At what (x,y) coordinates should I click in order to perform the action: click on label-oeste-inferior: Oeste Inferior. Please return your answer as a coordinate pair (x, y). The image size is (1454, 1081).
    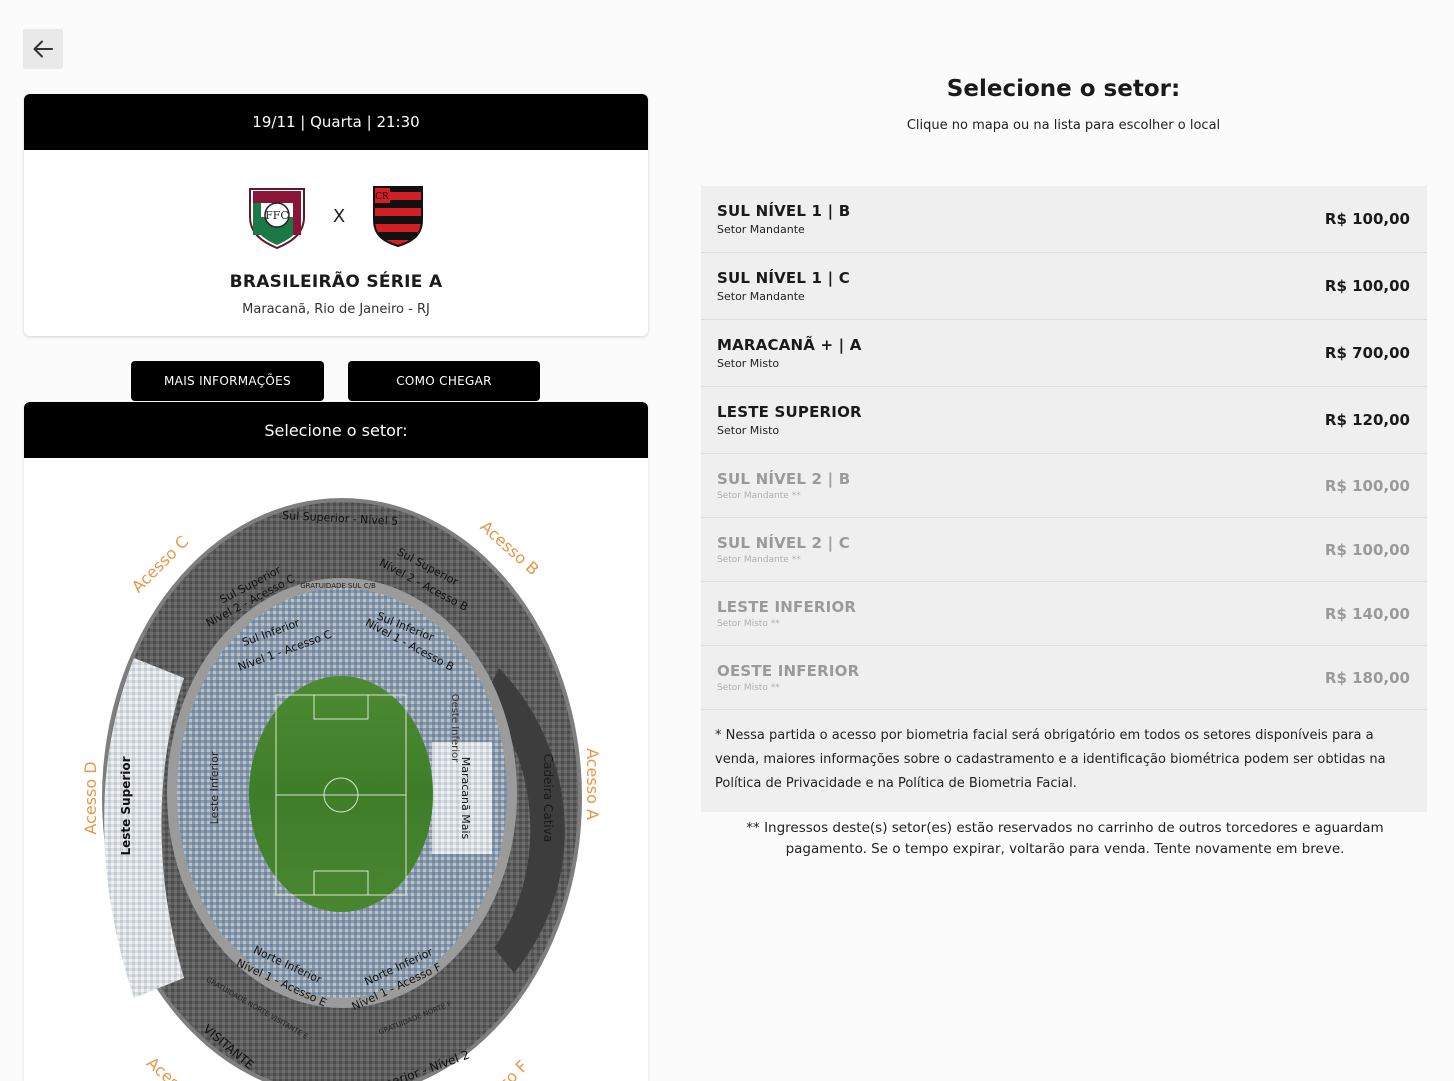
    Looking at the image, I should click on (454, 728).